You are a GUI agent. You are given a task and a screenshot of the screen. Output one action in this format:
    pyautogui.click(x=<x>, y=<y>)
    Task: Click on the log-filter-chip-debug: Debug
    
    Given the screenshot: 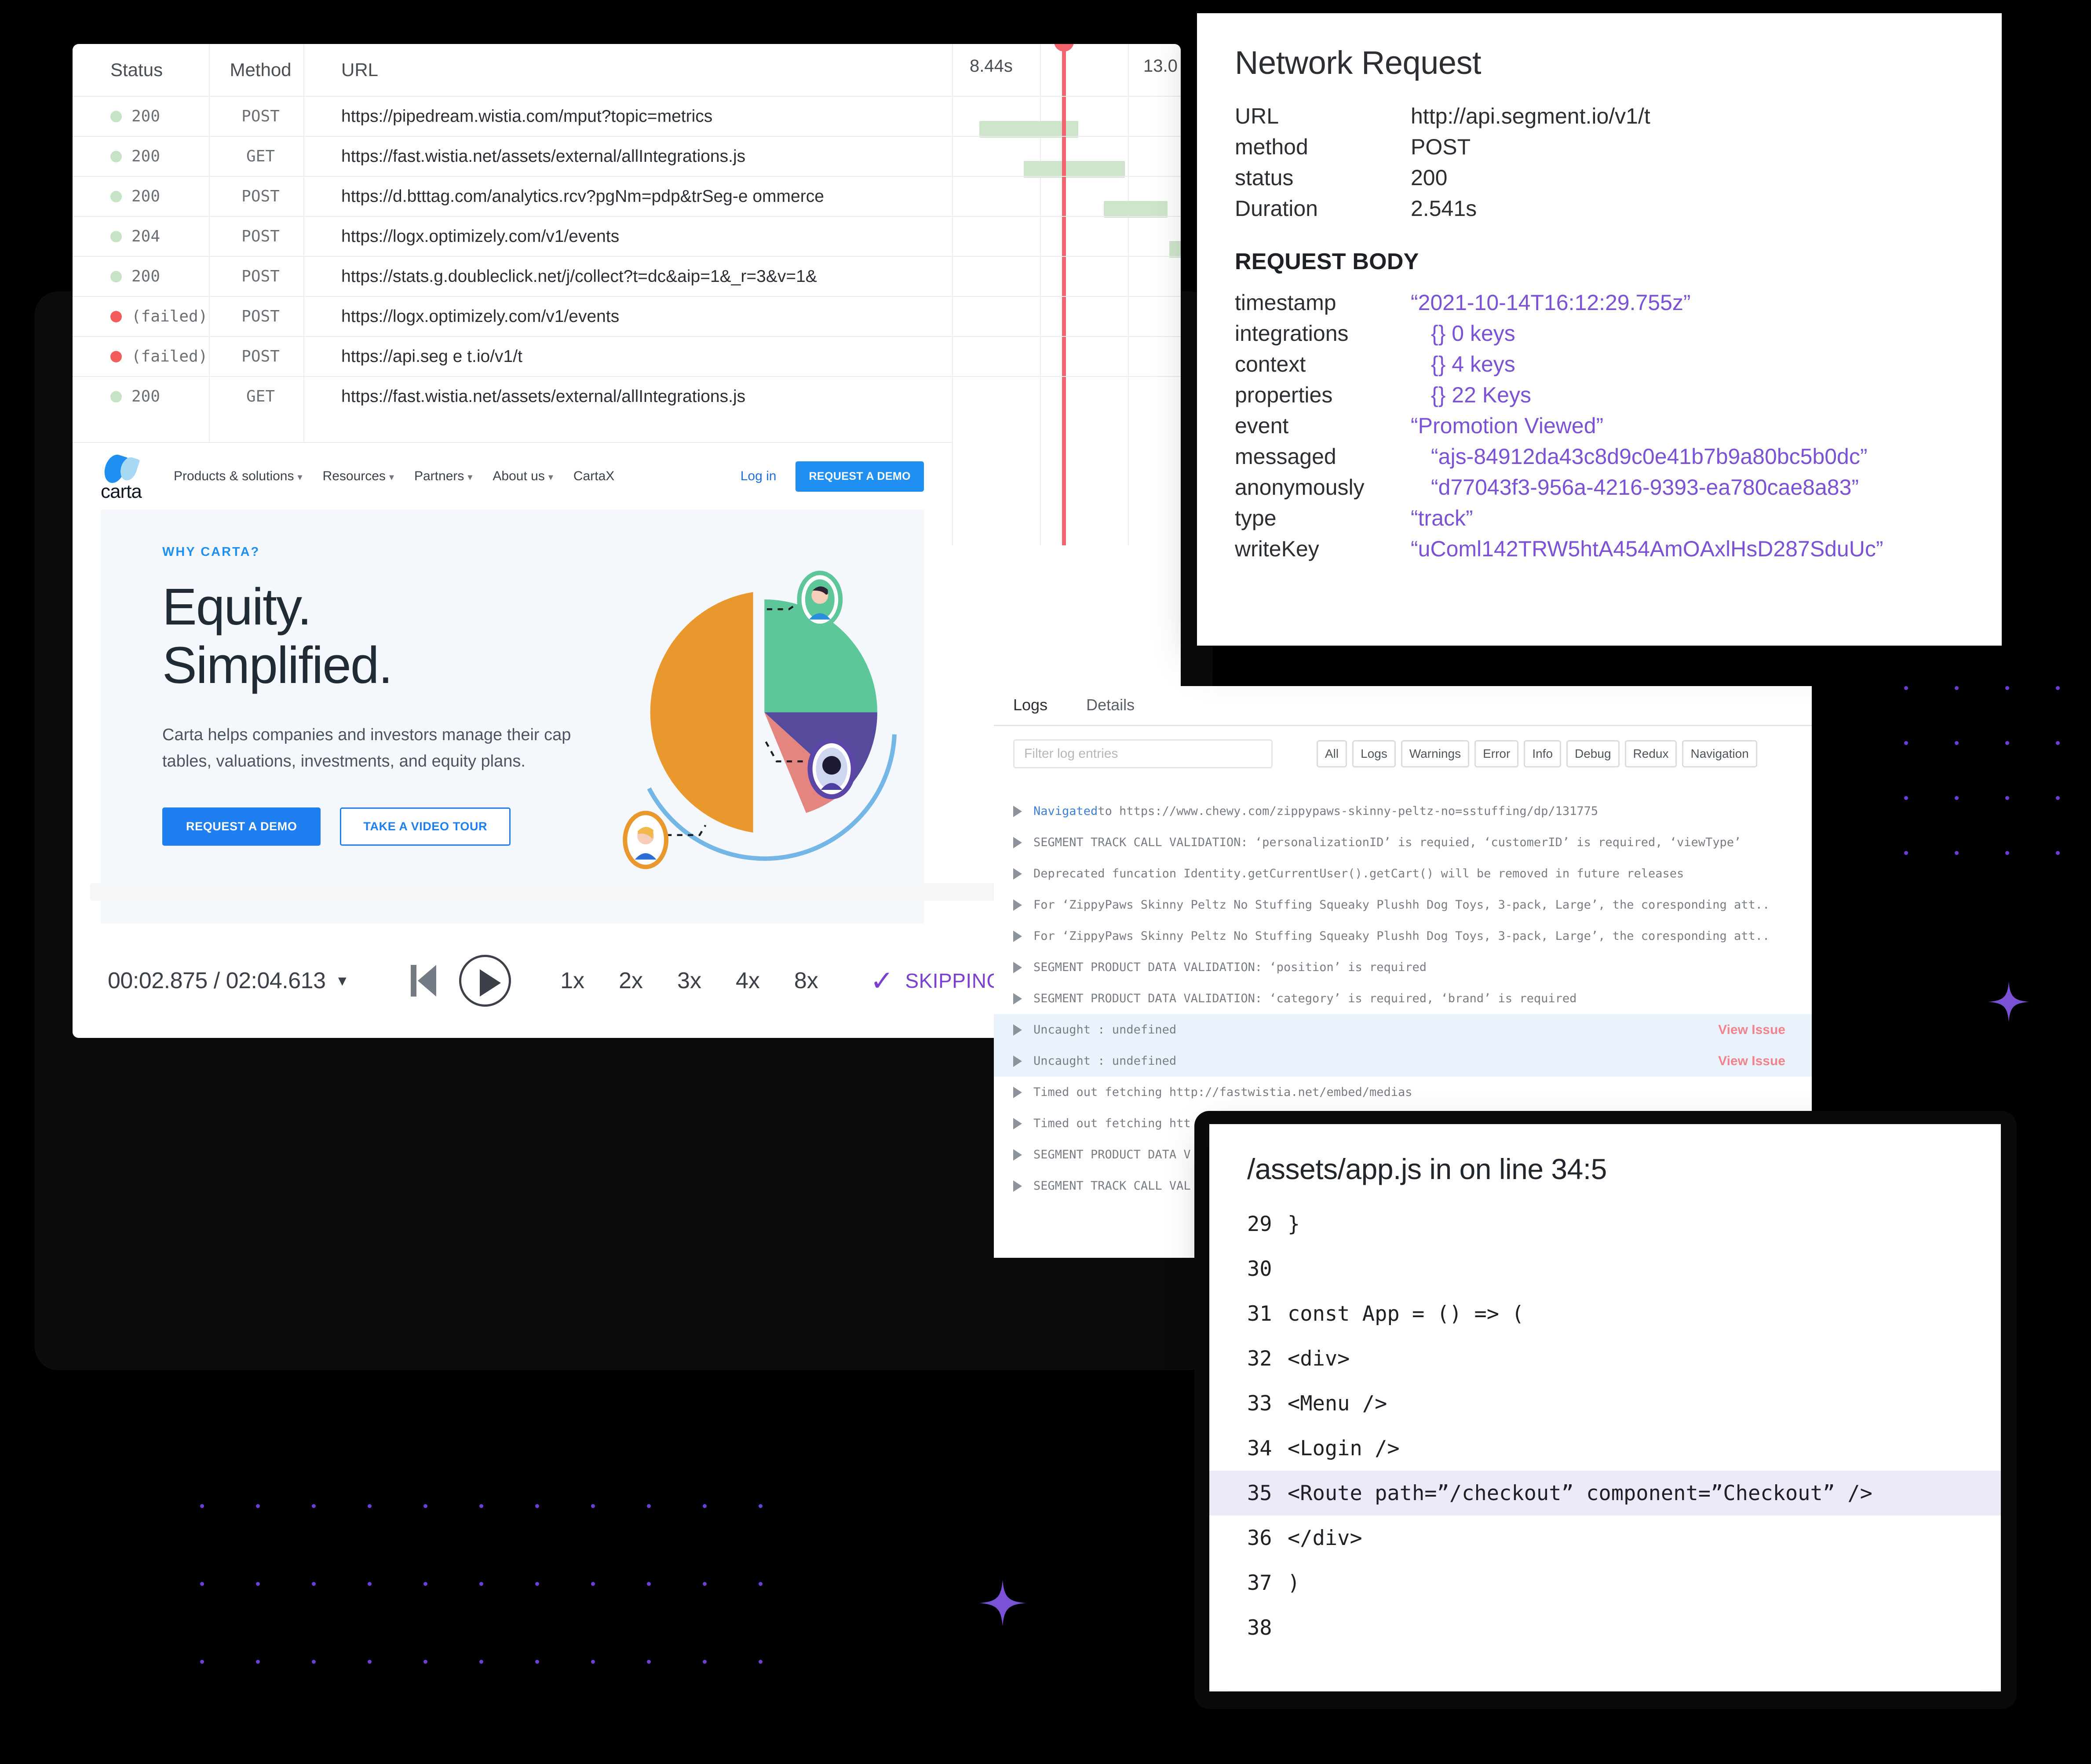 What is the action you would take?
    pyautogui.click(x=1593, y=753)
    